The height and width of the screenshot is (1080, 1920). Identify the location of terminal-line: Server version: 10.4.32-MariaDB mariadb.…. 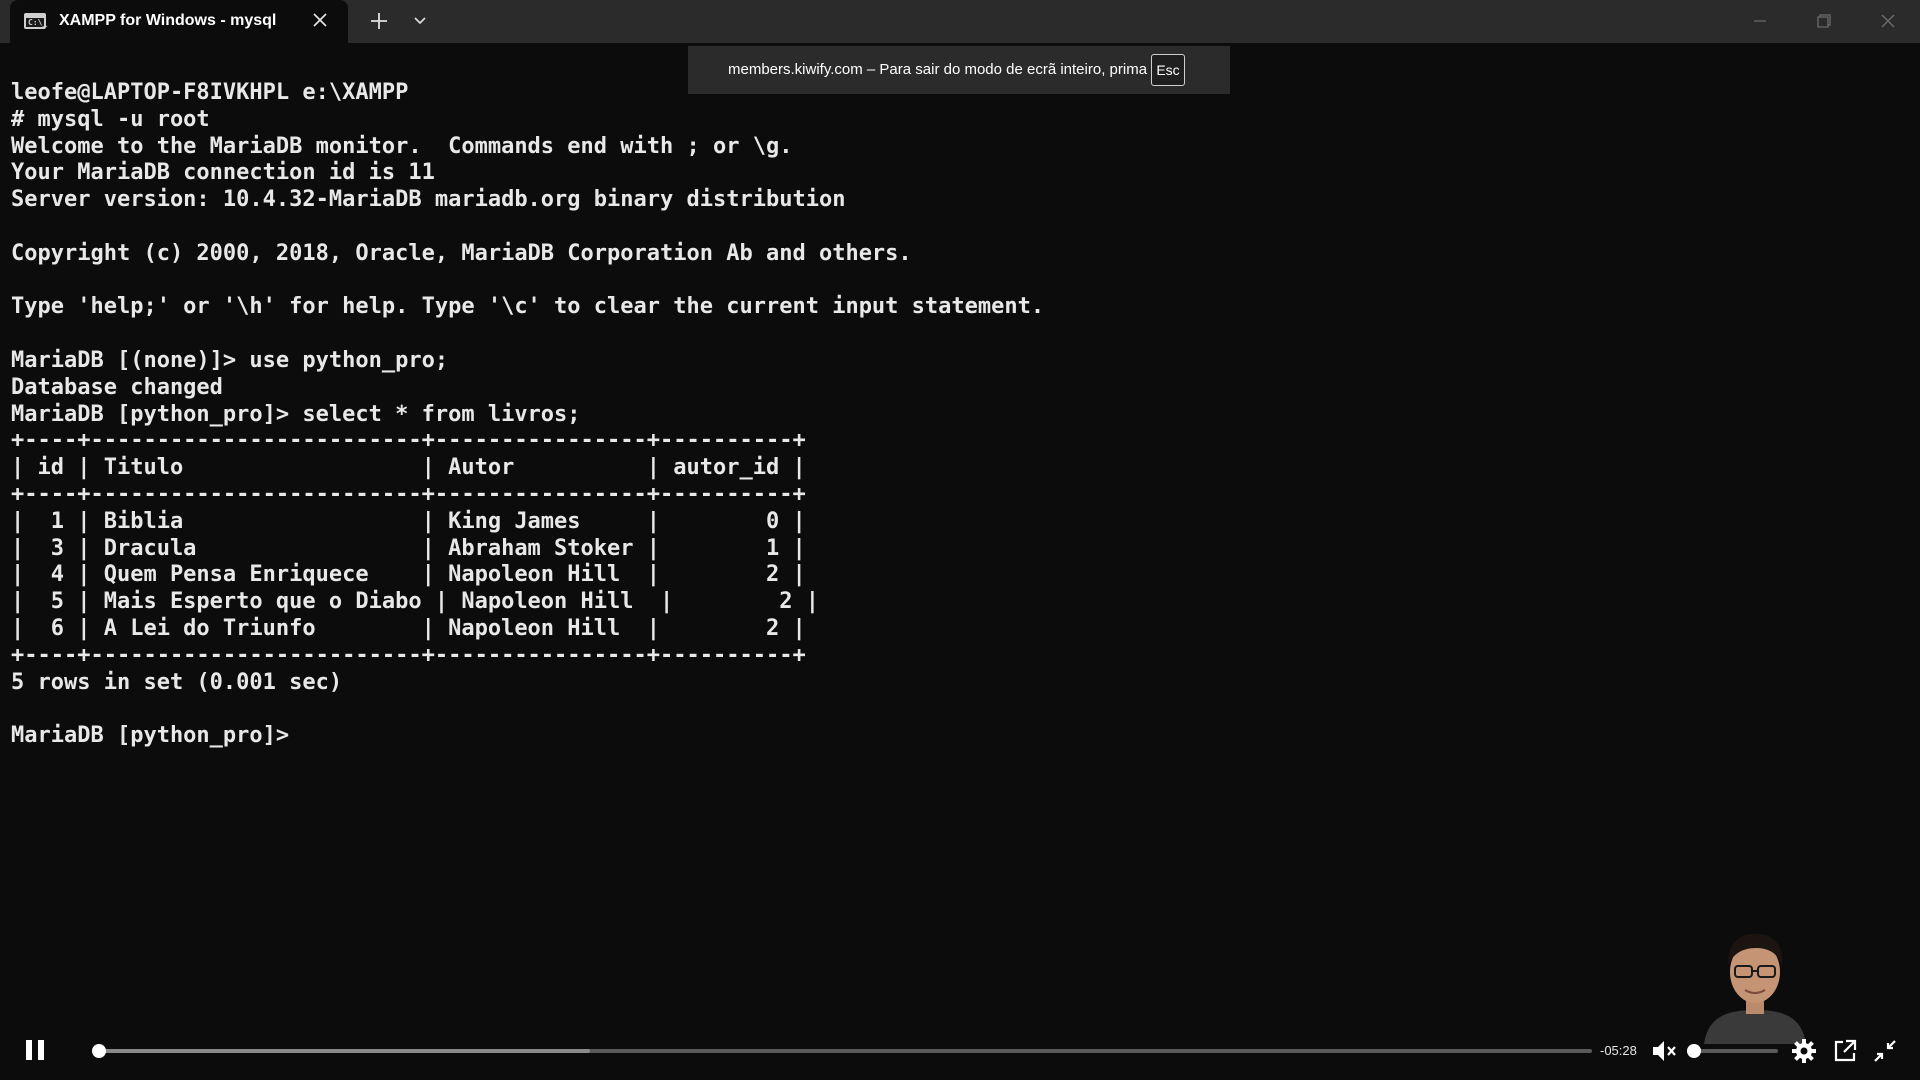
(428, 200).